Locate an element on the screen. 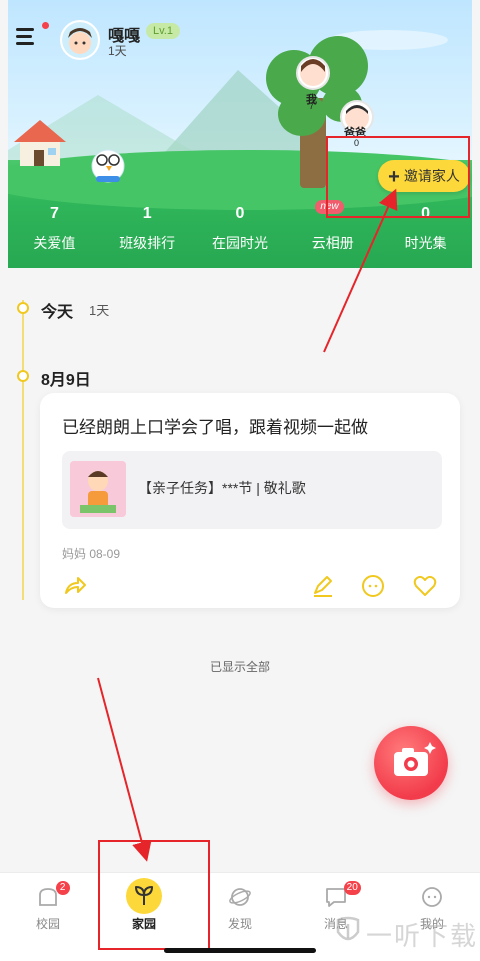 The image size is (480, 961). home-indicator is located at coordinates (240, 950).